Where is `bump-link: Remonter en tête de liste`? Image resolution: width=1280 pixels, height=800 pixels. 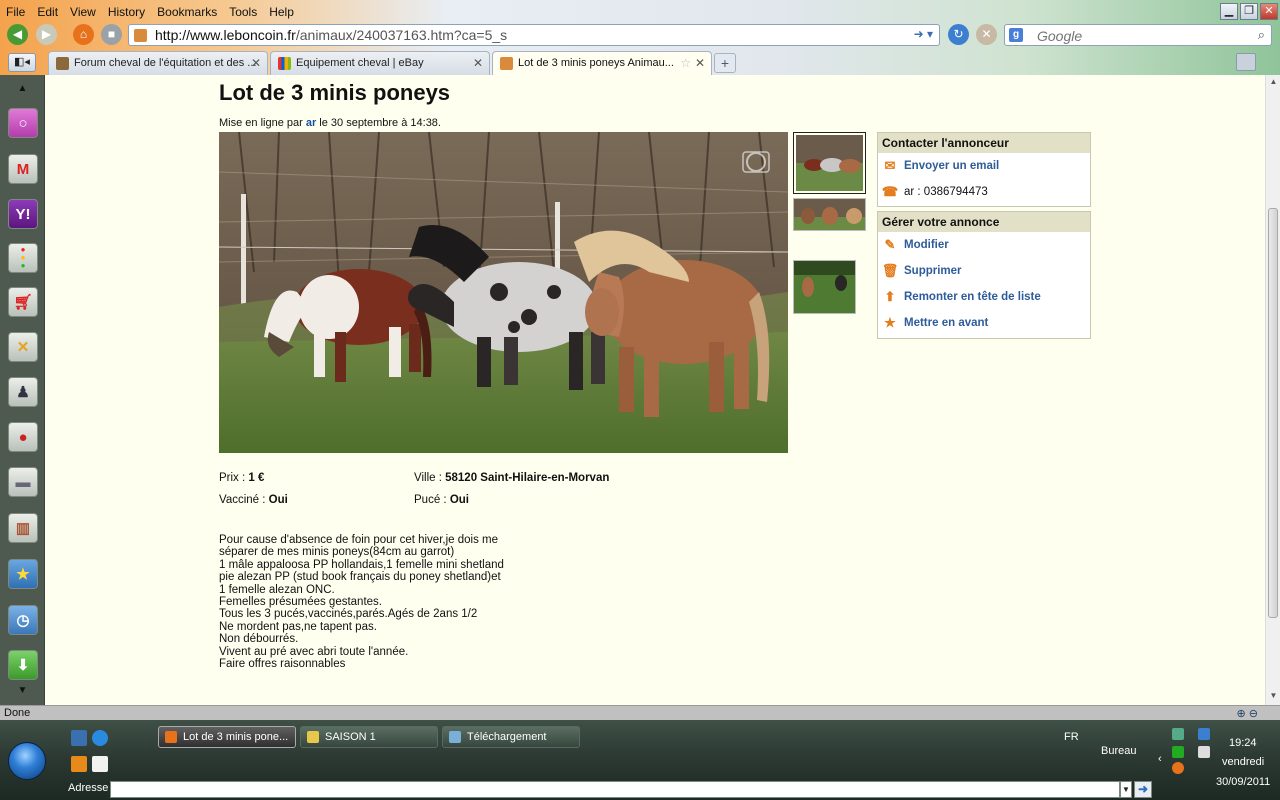 bump-link: Remonter en tête de liste is located at coordinates (972, 297).